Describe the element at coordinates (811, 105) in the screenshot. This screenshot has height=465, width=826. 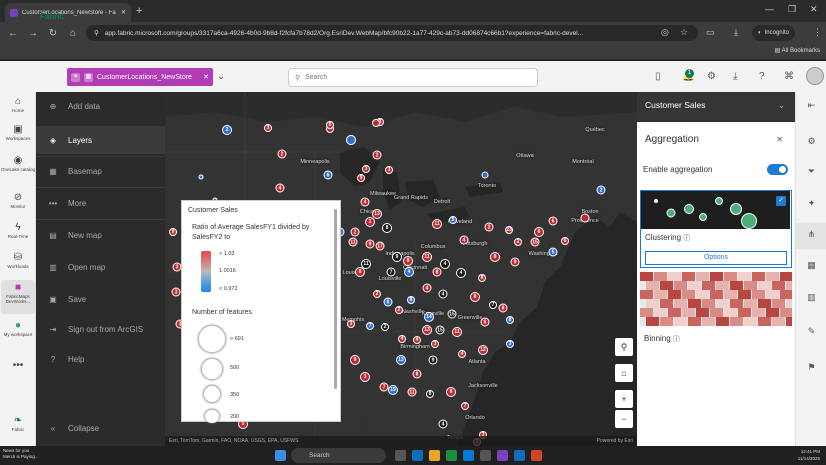
I see `expand-icon: ⇤` at that location.